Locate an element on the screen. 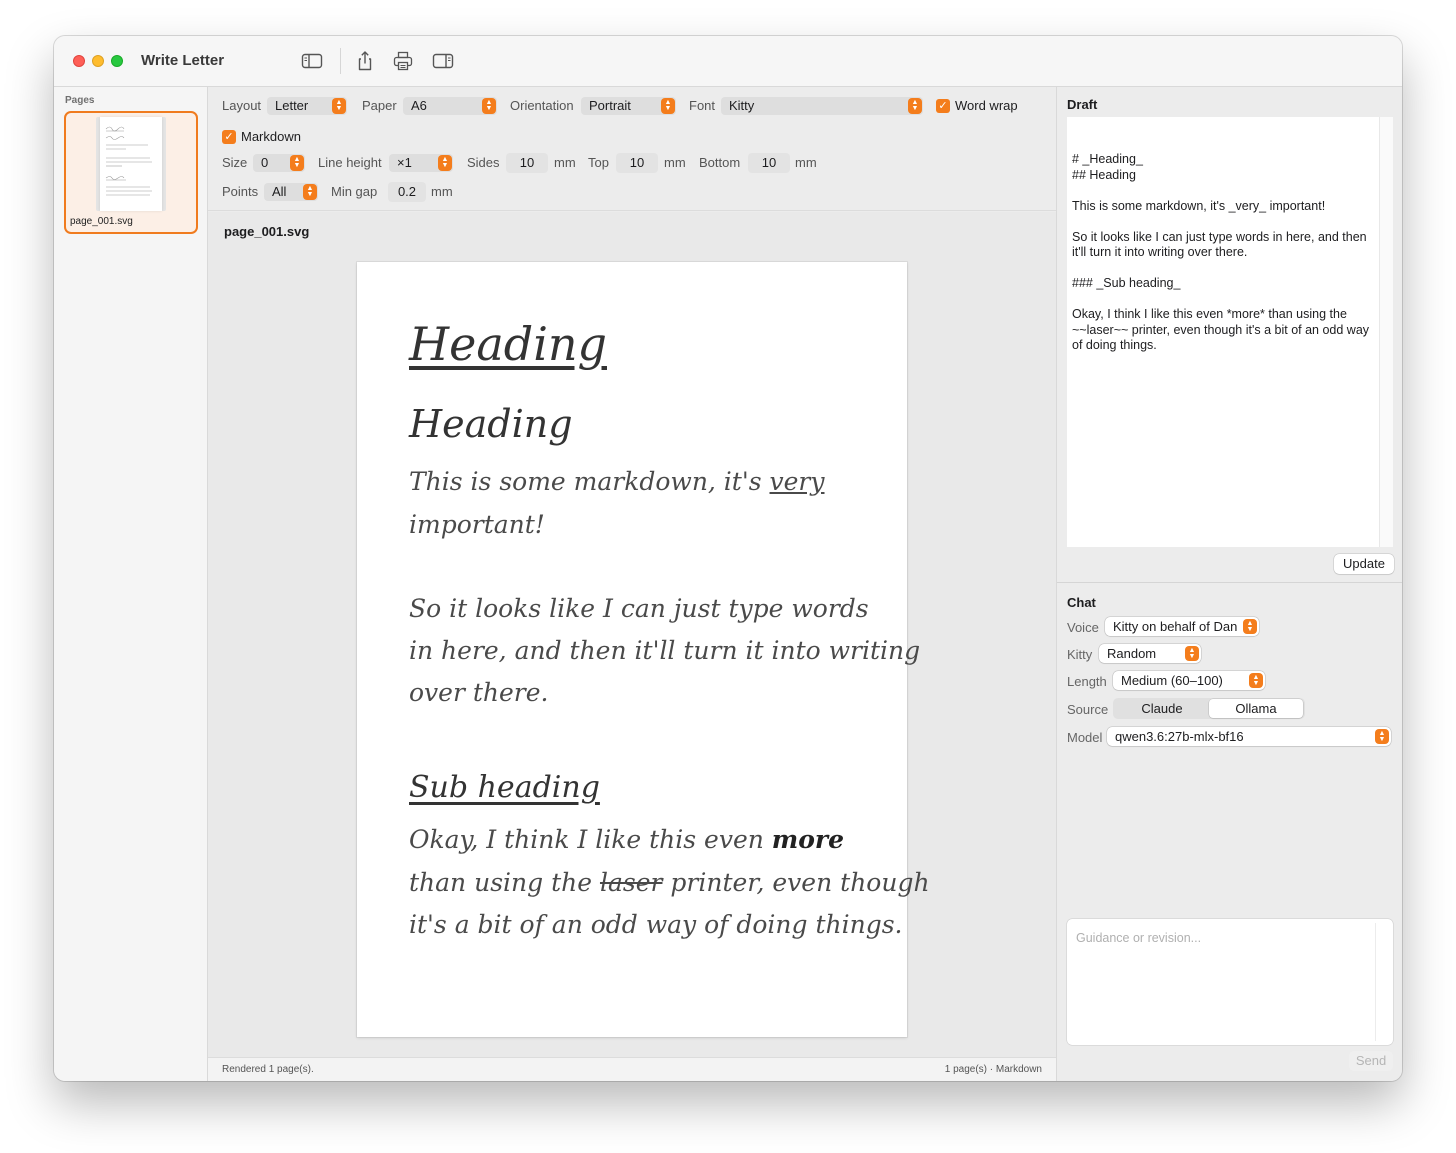 Image resolution: width=1456 pixels, height=1153 pixels. handwriting-text: than using the is located at coordinates (504, 882).